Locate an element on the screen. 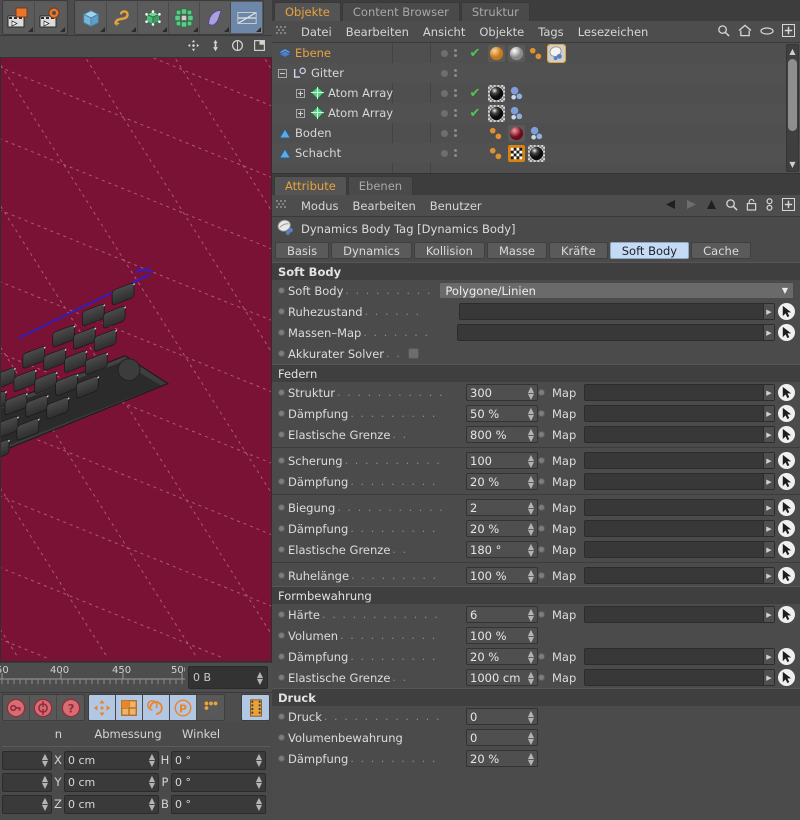  menu-benutzer: Benutzer is located at coordinates (456, 206).